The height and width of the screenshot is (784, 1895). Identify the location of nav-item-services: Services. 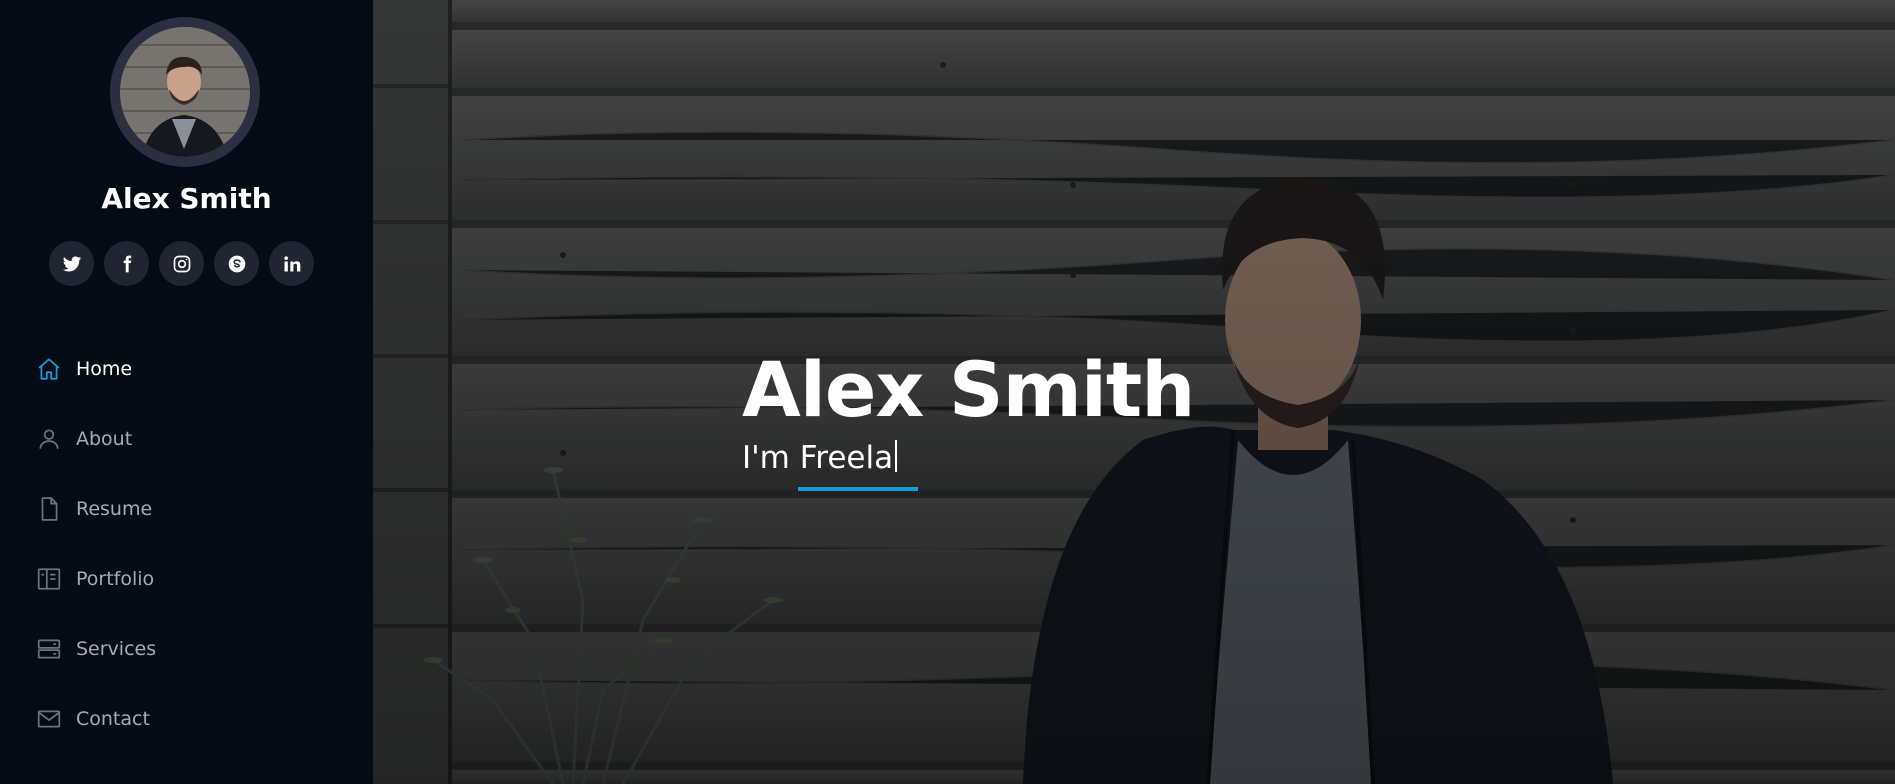
(96, 649).